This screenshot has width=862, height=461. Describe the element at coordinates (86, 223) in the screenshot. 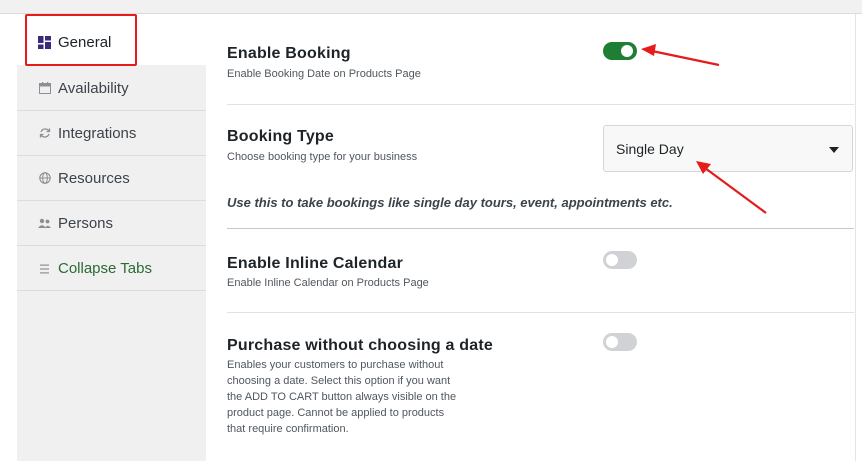

I see `sidebar-item-label: Persons` at that location.